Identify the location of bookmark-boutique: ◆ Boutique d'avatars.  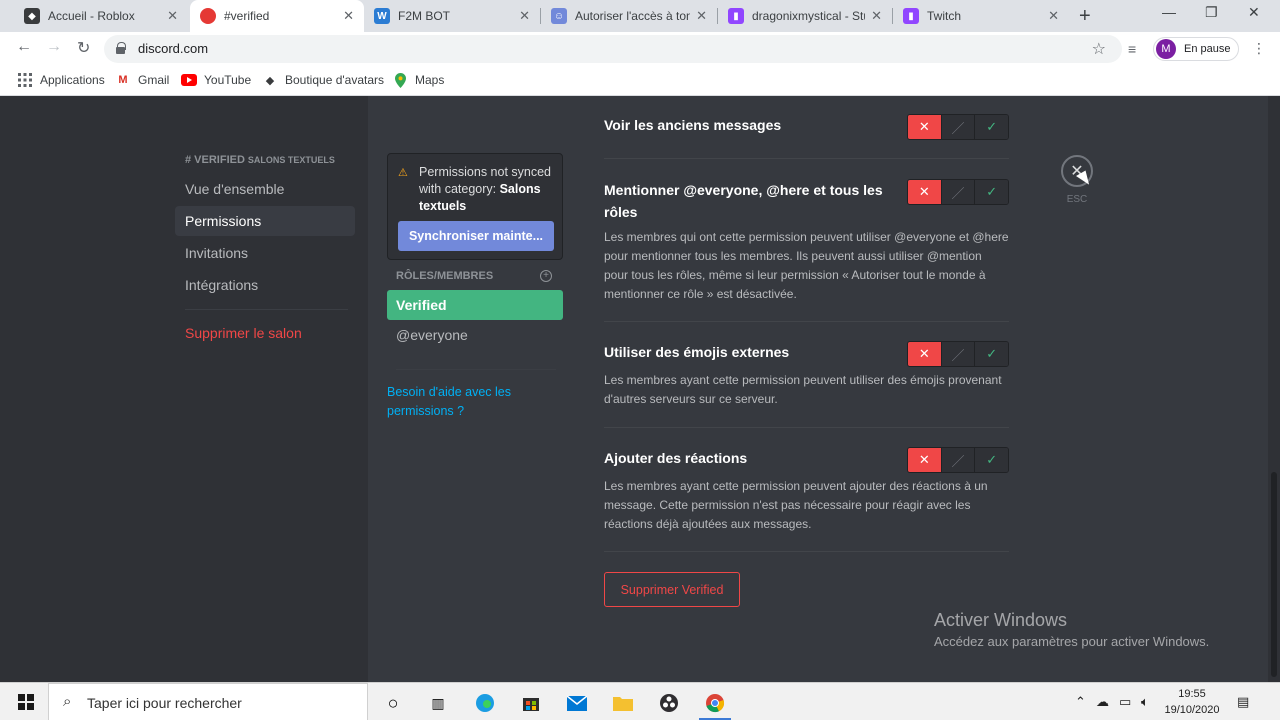
(323, 80).